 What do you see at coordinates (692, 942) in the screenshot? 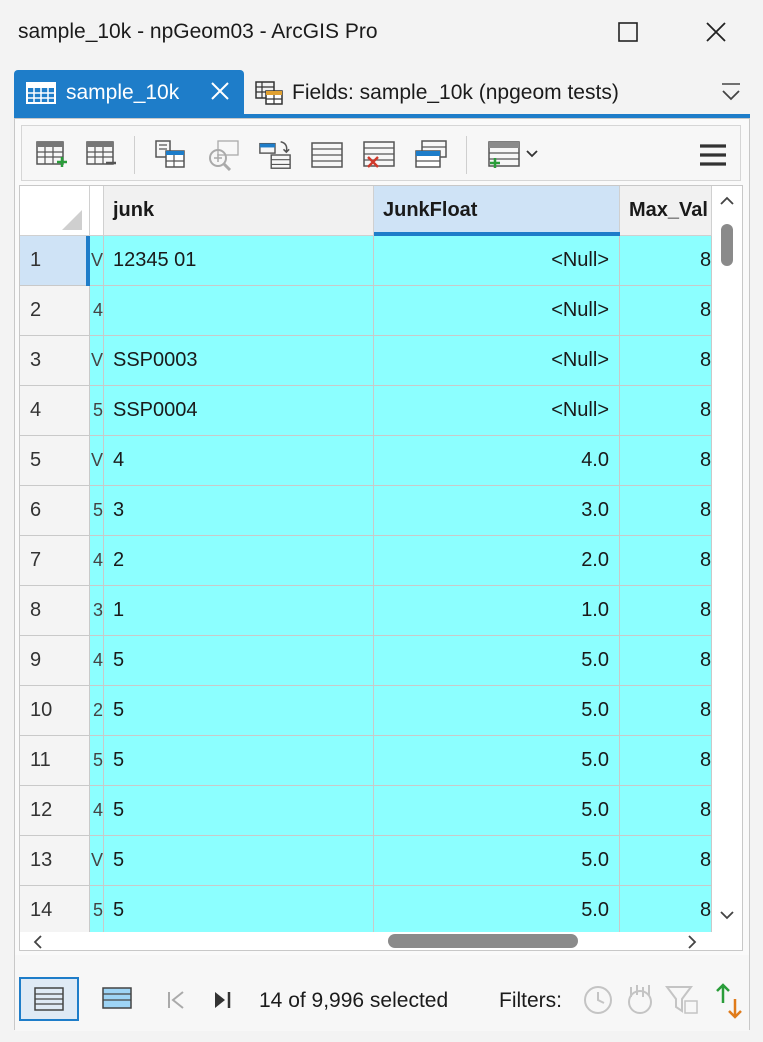
I see `scroll-right-icon` at bounding box center [692, 942].